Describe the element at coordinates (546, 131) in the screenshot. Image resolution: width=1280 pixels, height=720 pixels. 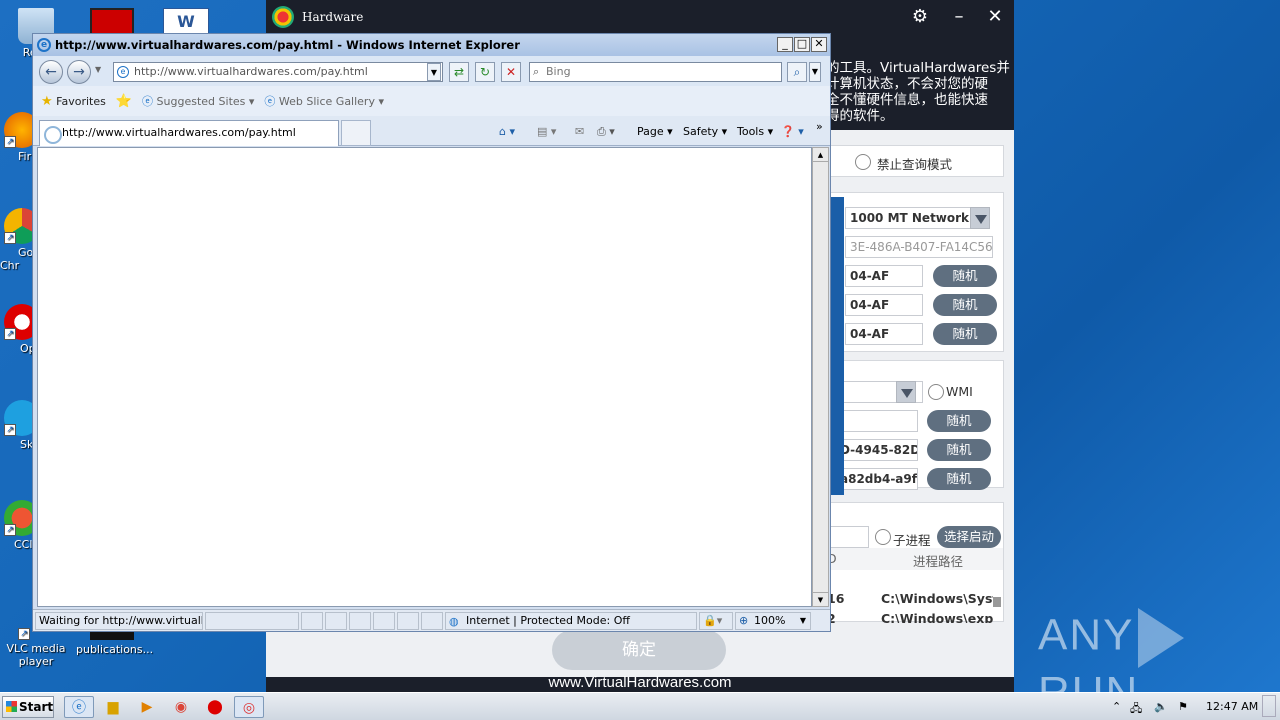
I see `feeds-icon: ▤ ▾` at that location.